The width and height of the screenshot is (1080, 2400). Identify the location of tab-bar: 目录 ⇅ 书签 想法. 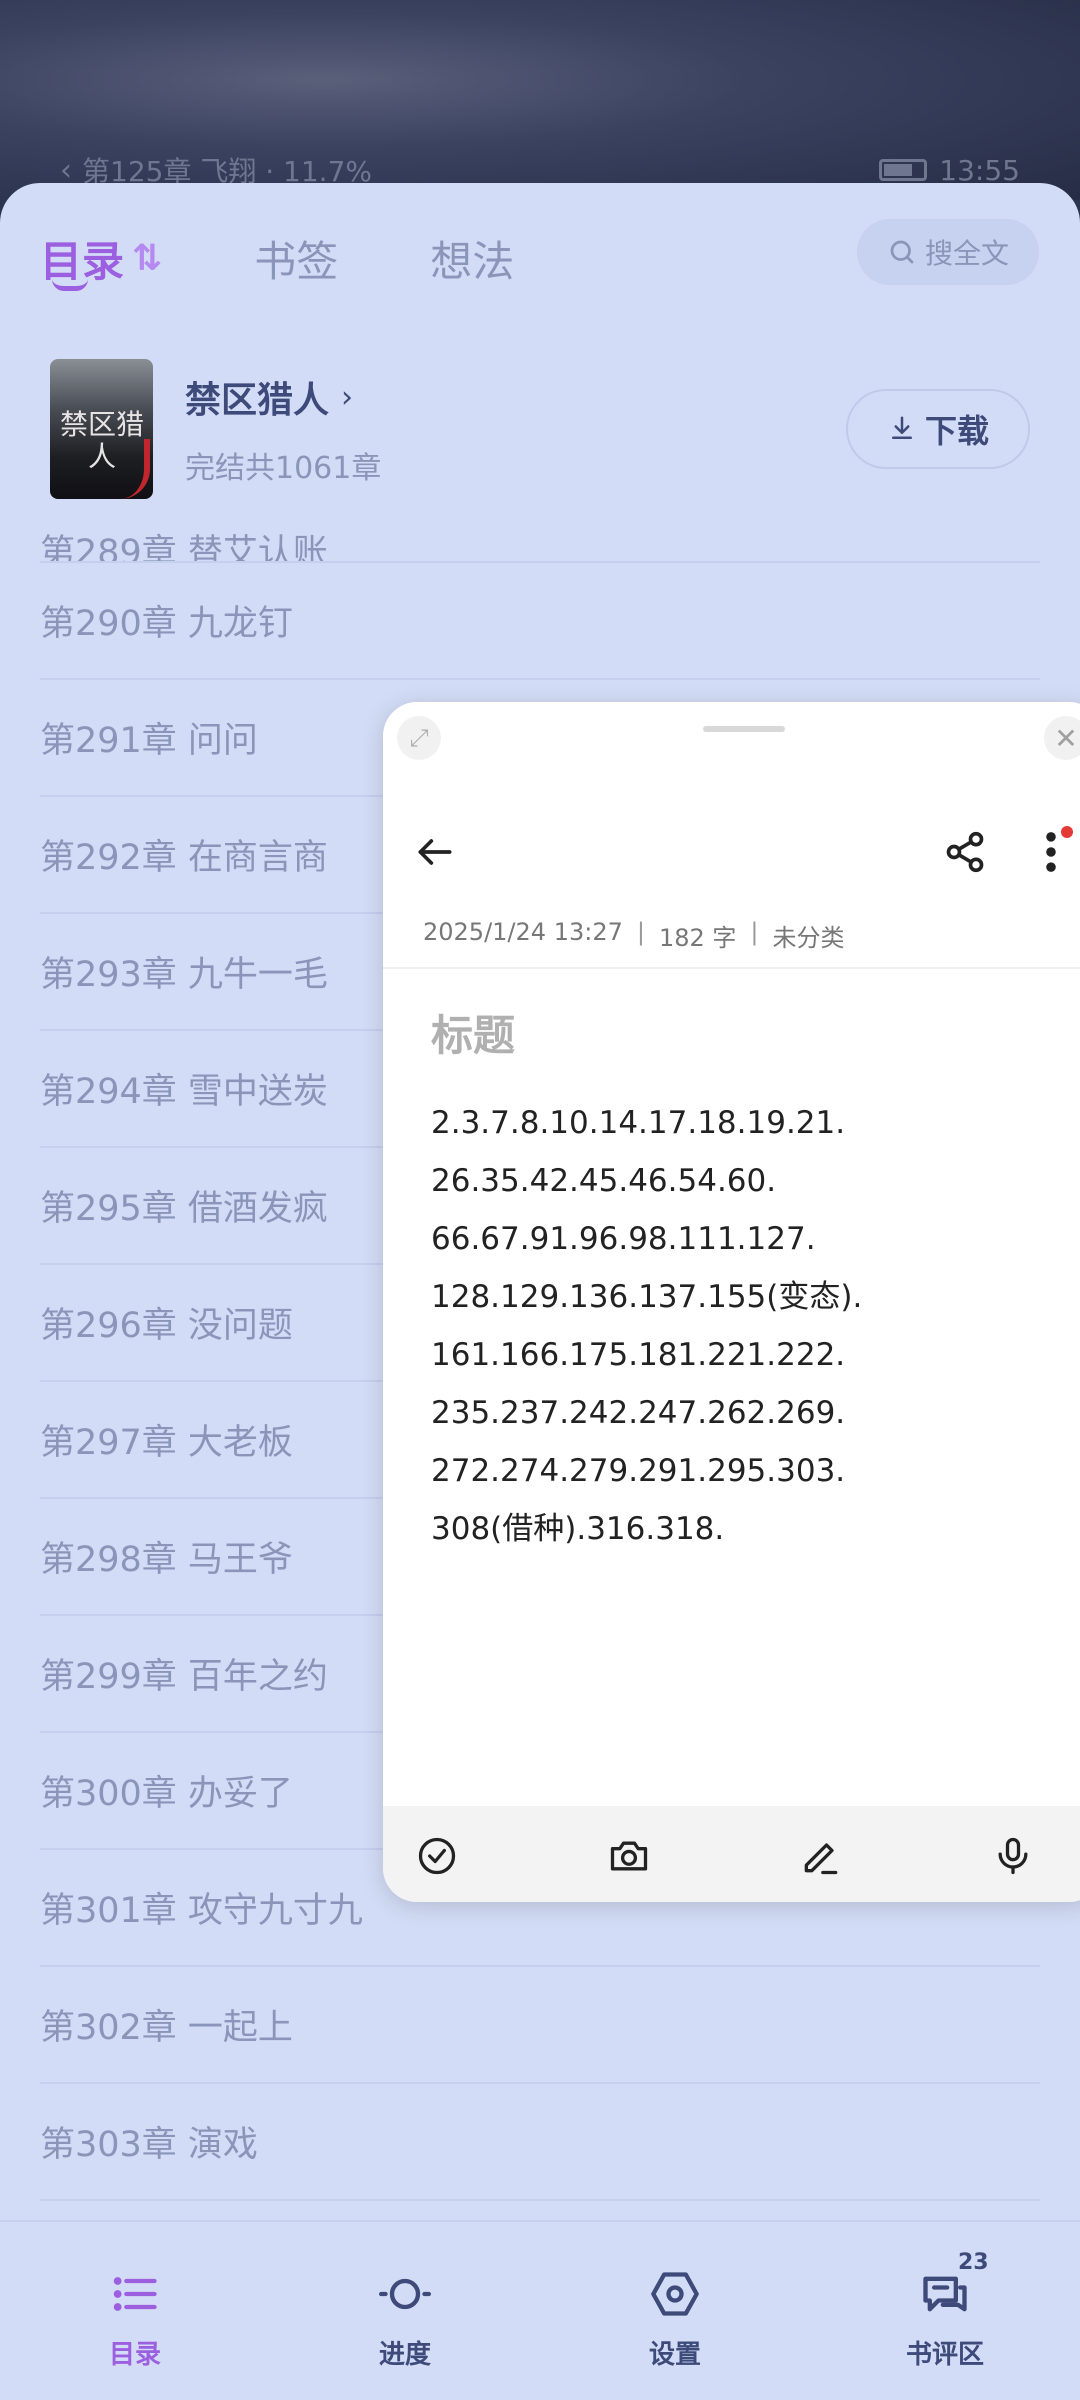
(323, 258).